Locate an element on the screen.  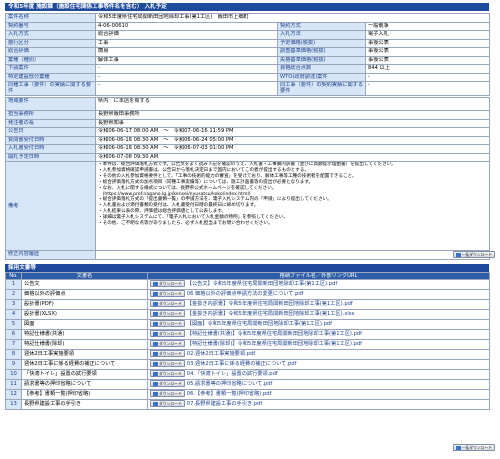
doc-name: 公告文 is located at coordinates (84, 285).